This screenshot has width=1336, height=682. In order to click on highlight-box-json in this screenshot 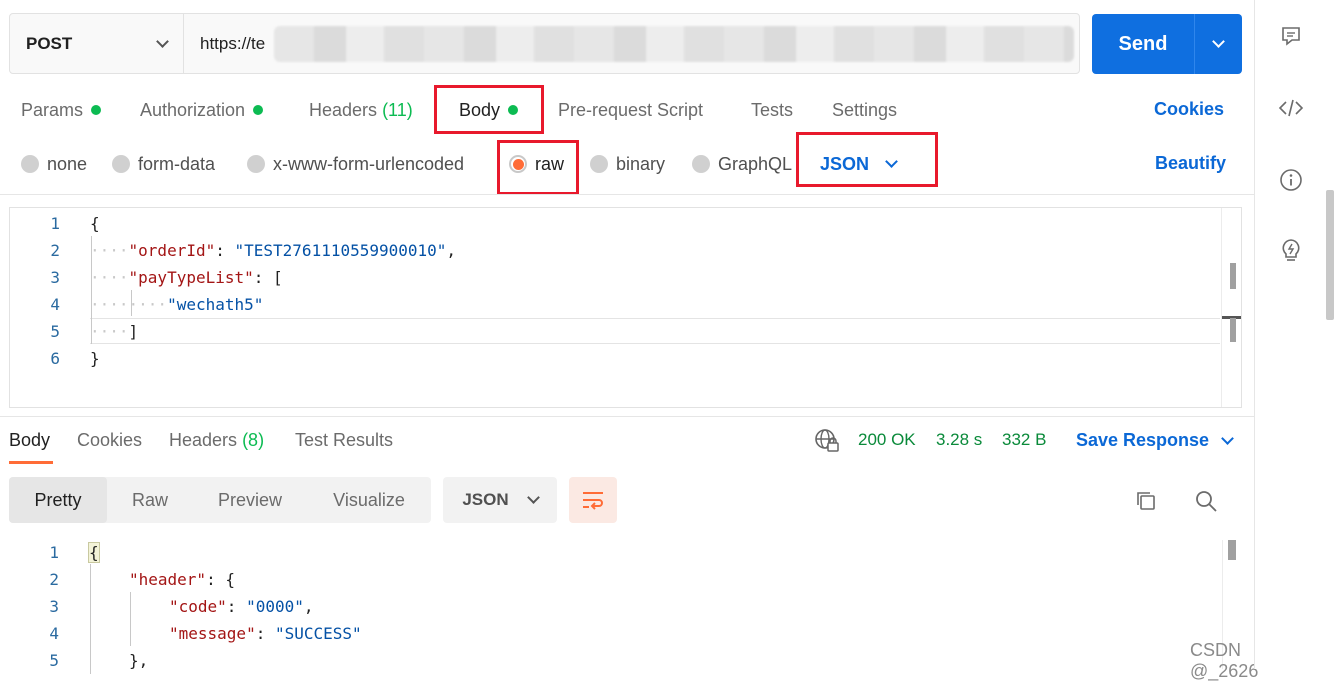, I will do `click(867, 159)`.